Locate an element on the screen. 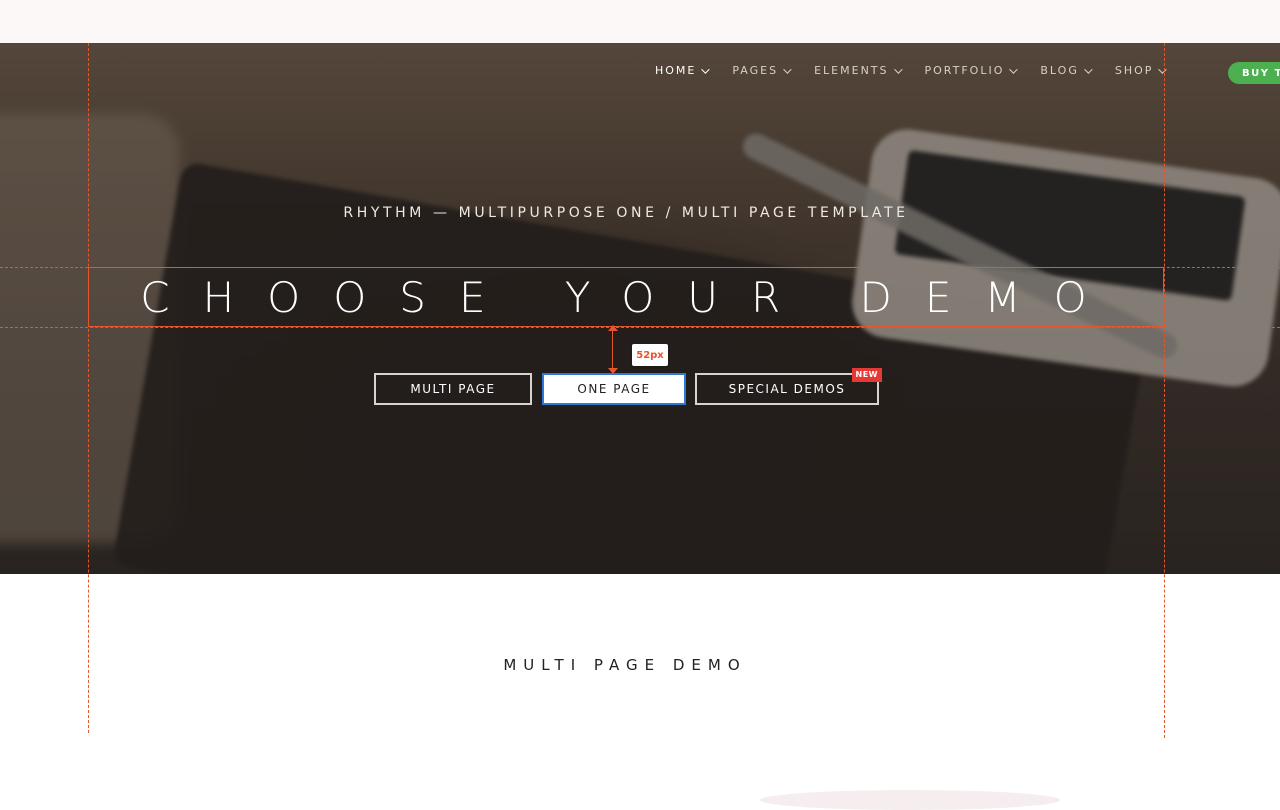 This screenshot has width=1280, height=810. arrow-down-icon is located at coordinates (613, 371).